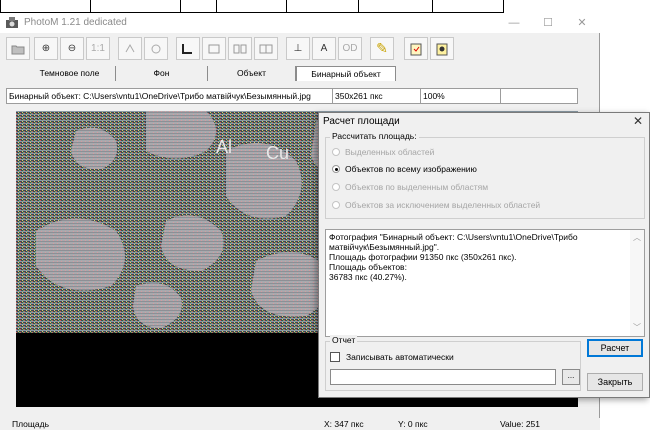 This screenshot has width=650, height=430. I want to click on open-button, so click(18, 48).